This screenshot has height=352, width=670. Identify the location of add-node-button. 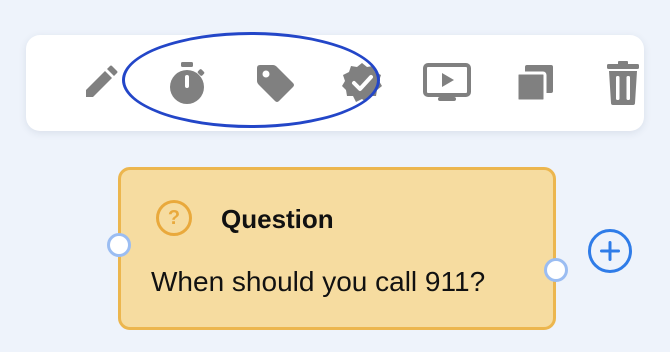
(610, 251).